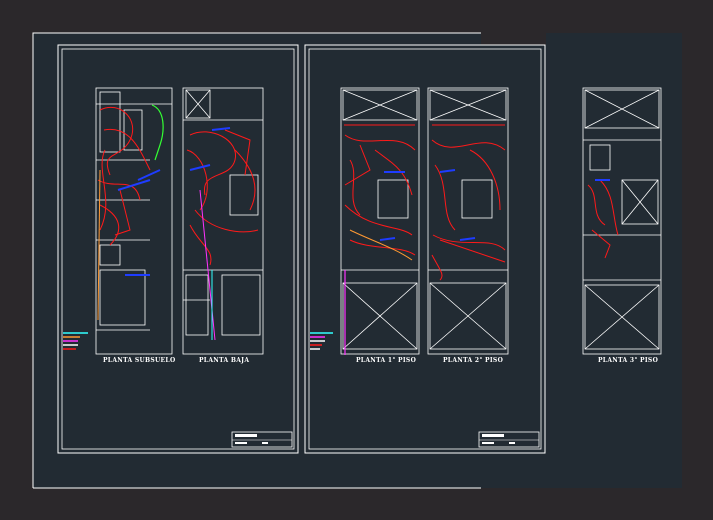  Describe the element at coordinates (473, 360) in the screenshot. I see `plan-label-2-piso: PLANTA 2° PISO` at that location.